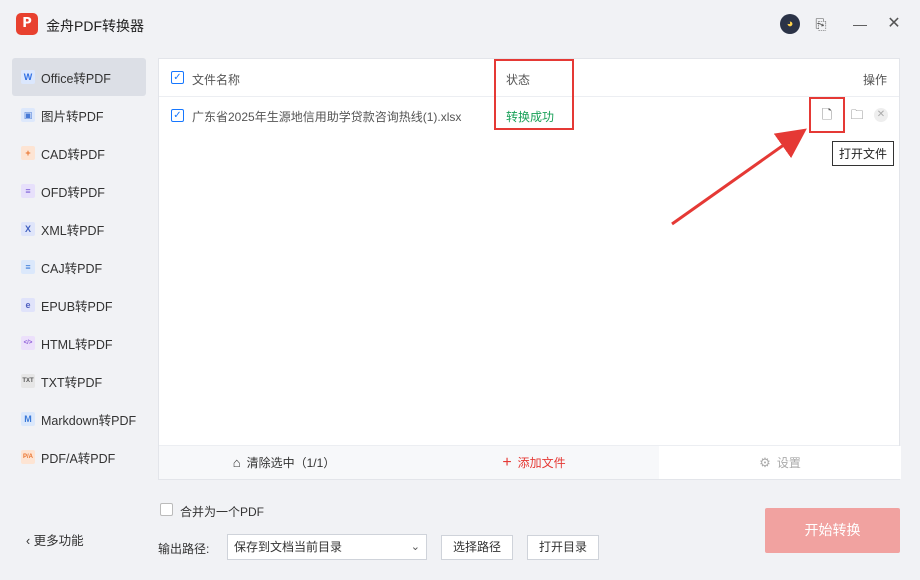 This screenshot has width=920, height=580. What do you see at coordinates (177, 77) in the screenshot?
I see `select-all-checkbox: ✓` at bounding box center [177, 77].